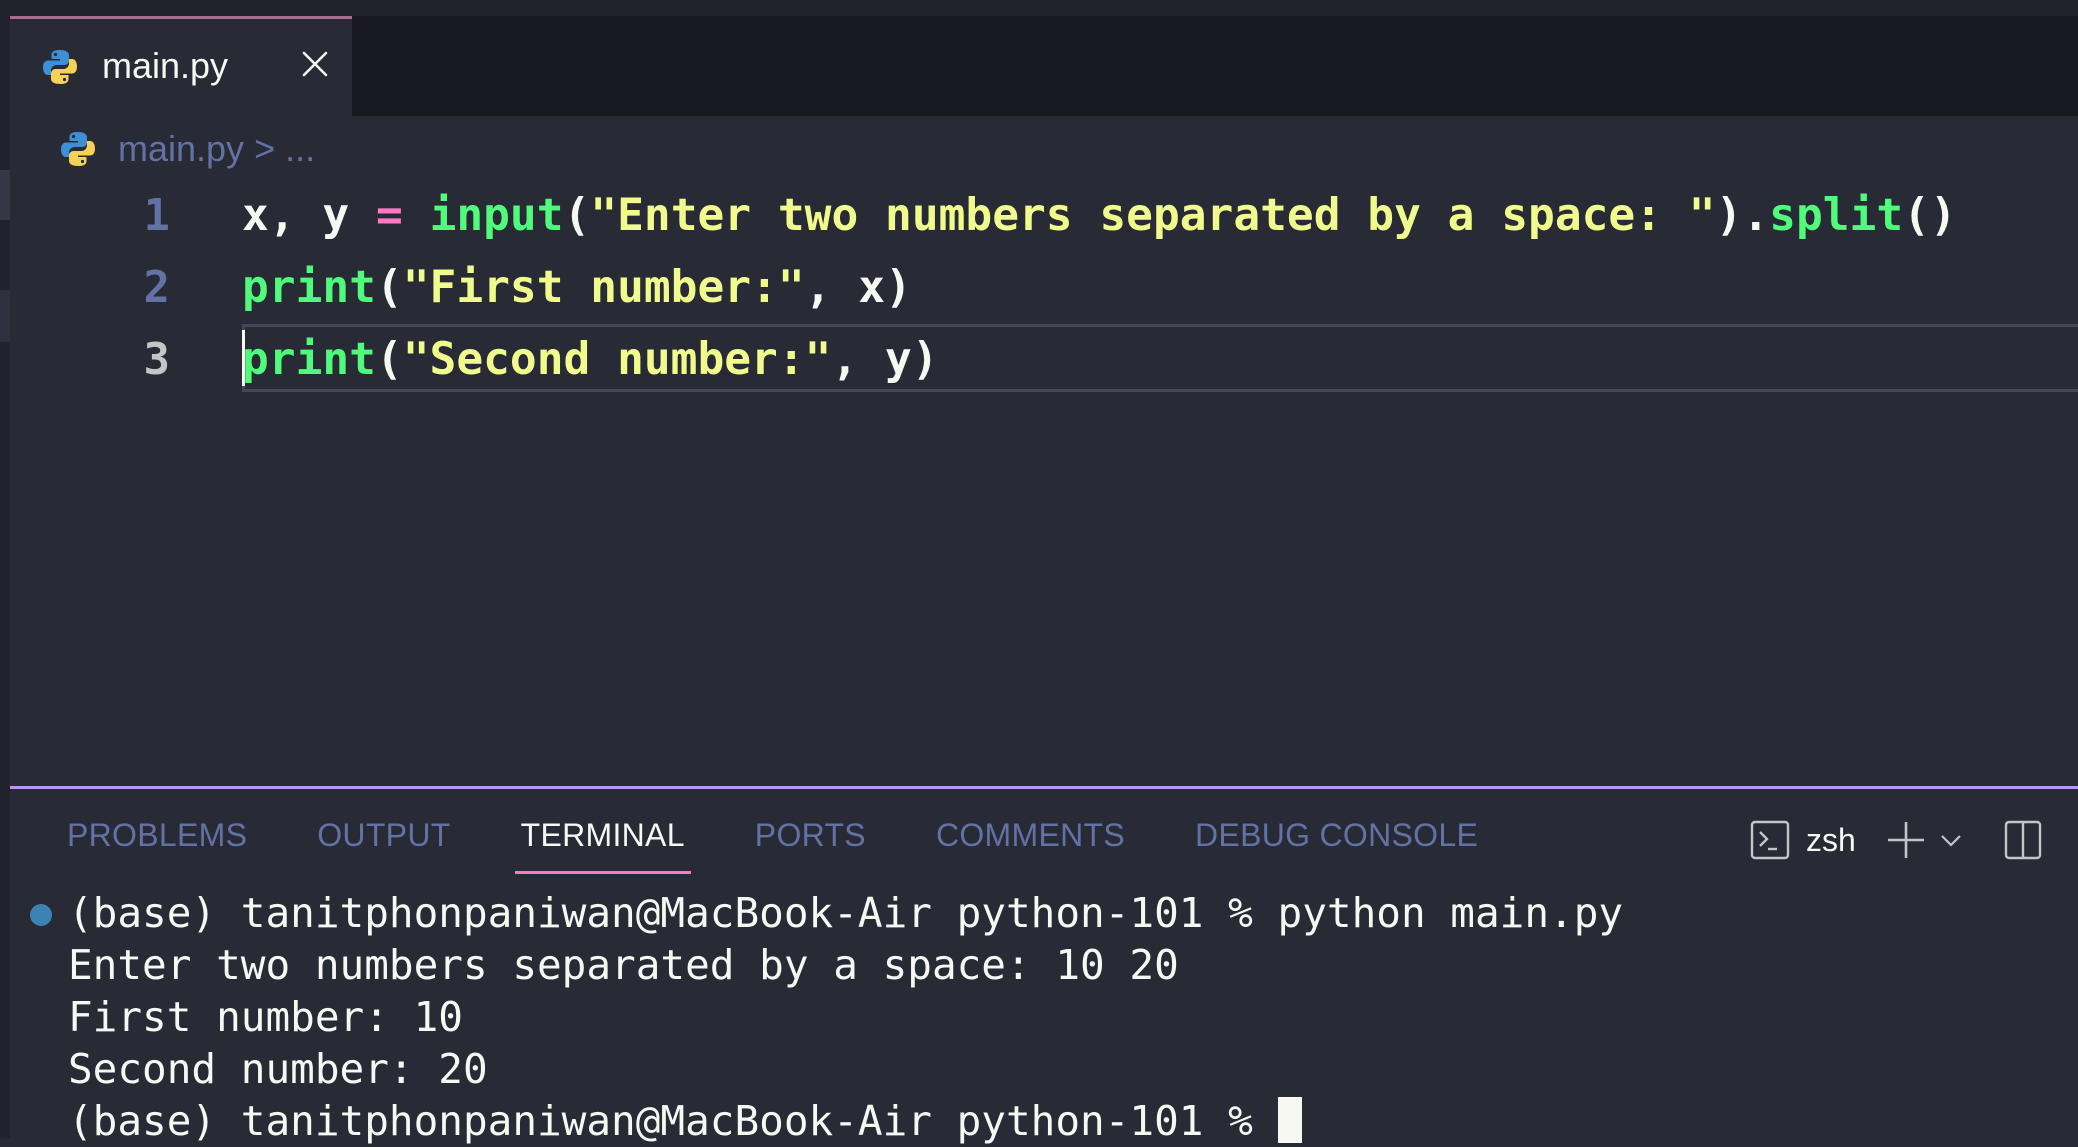 The height and width of the screenshot is (1147, 2078). Describe the element at coordinates (603, 287) in the screenshot. I see `code-token-str: "First number:"` at that location.